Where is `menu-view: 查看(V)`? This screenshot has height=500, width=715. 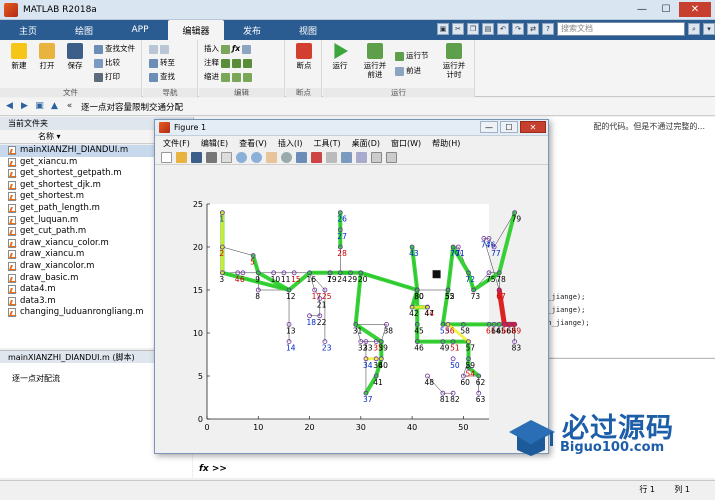 menu-view: 查看(V) is located at coordinates (253, 143).